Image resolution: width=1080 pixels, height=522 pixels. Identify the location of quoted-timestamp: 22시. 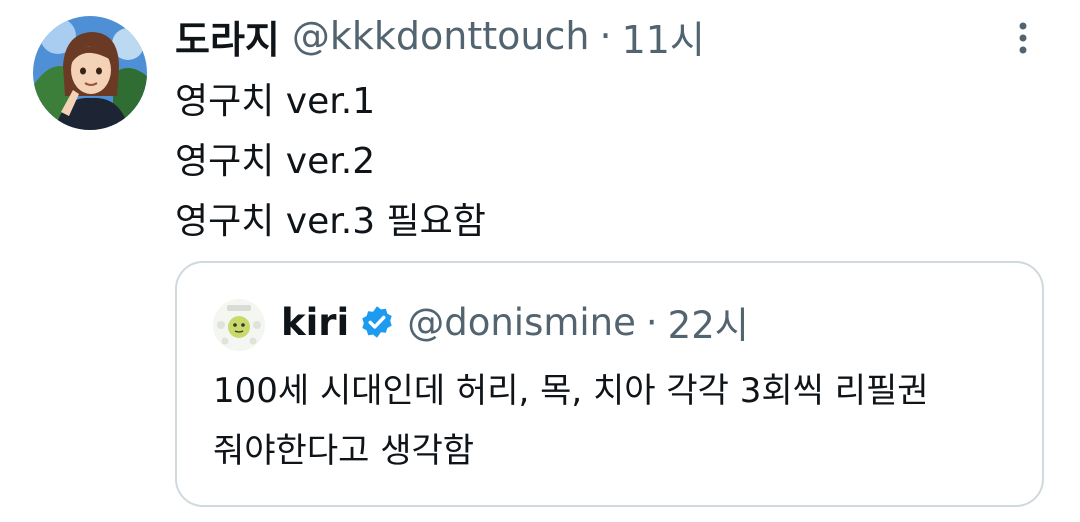
(708, 322).